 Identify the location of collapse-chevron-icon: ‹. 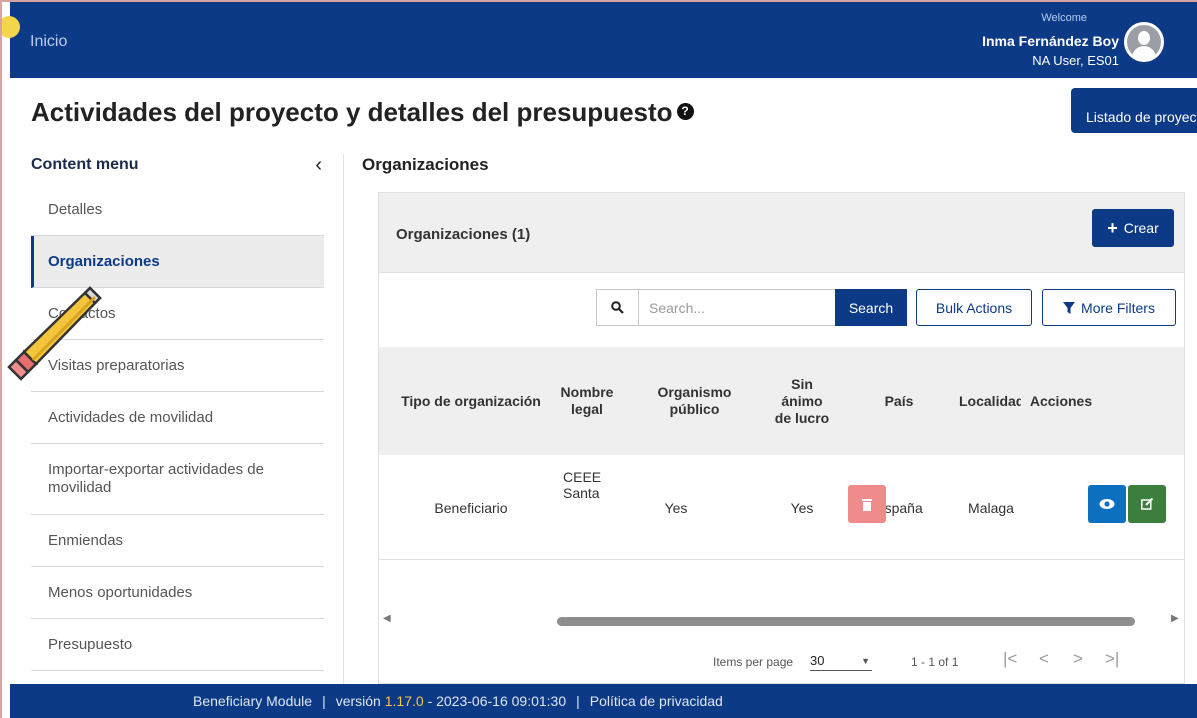
(318, 165).